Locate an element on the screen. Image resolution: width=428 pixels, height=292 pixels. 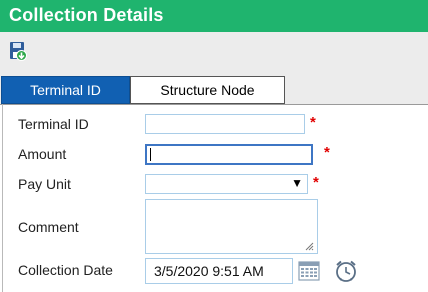
pay-unit-label: Pay Unit is located at coordinates (44, 184).